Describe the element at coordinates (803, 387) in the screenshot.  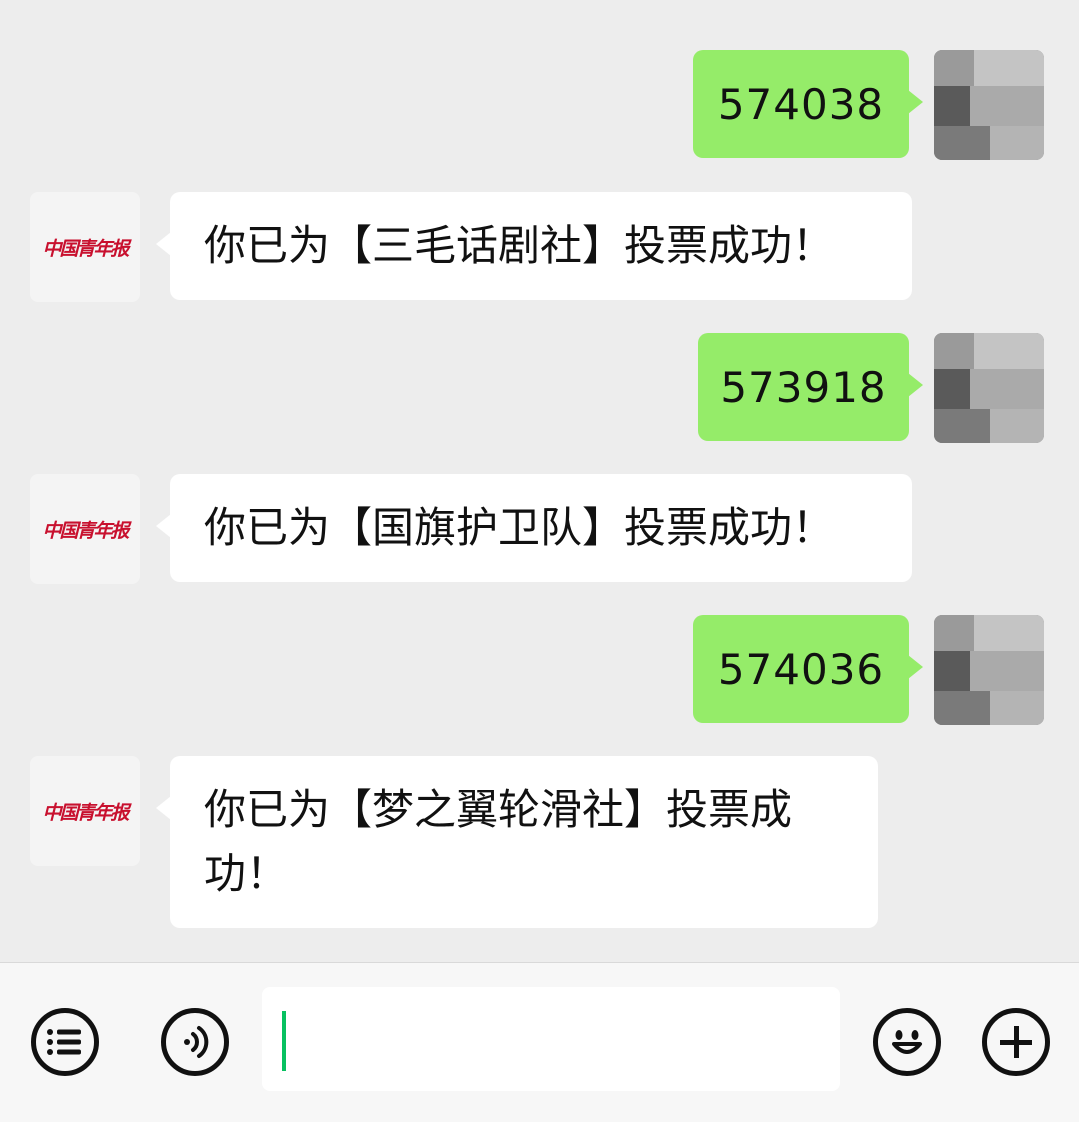
I see `message-text: 573918` at that location.